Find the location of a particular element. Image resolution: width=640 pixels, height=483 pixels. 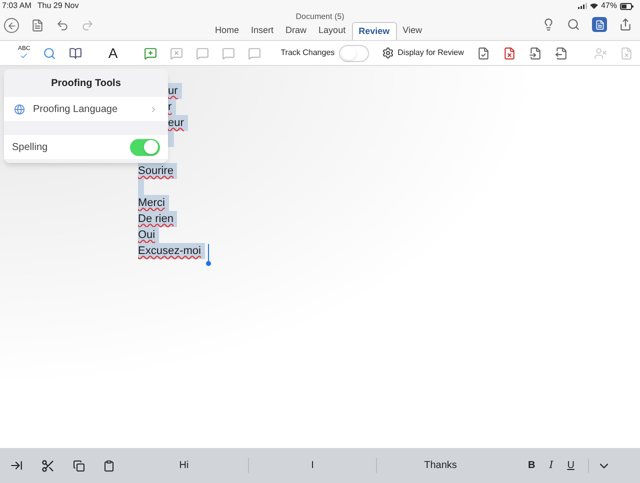

battery-percent: 47% is located at coordinates (608, 6).